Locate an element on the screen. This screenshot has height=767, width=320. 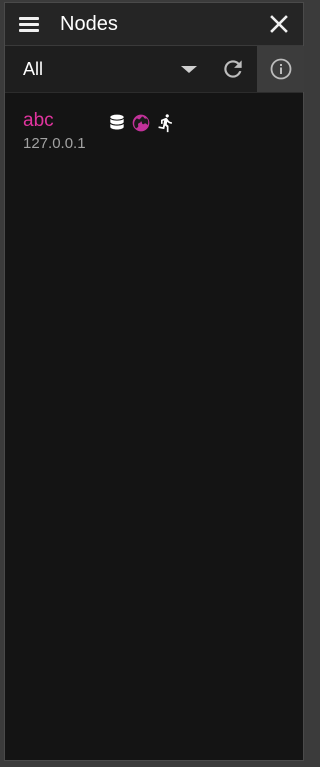
node-address: 127.0.0.1 is located at coordinates (54, 143).